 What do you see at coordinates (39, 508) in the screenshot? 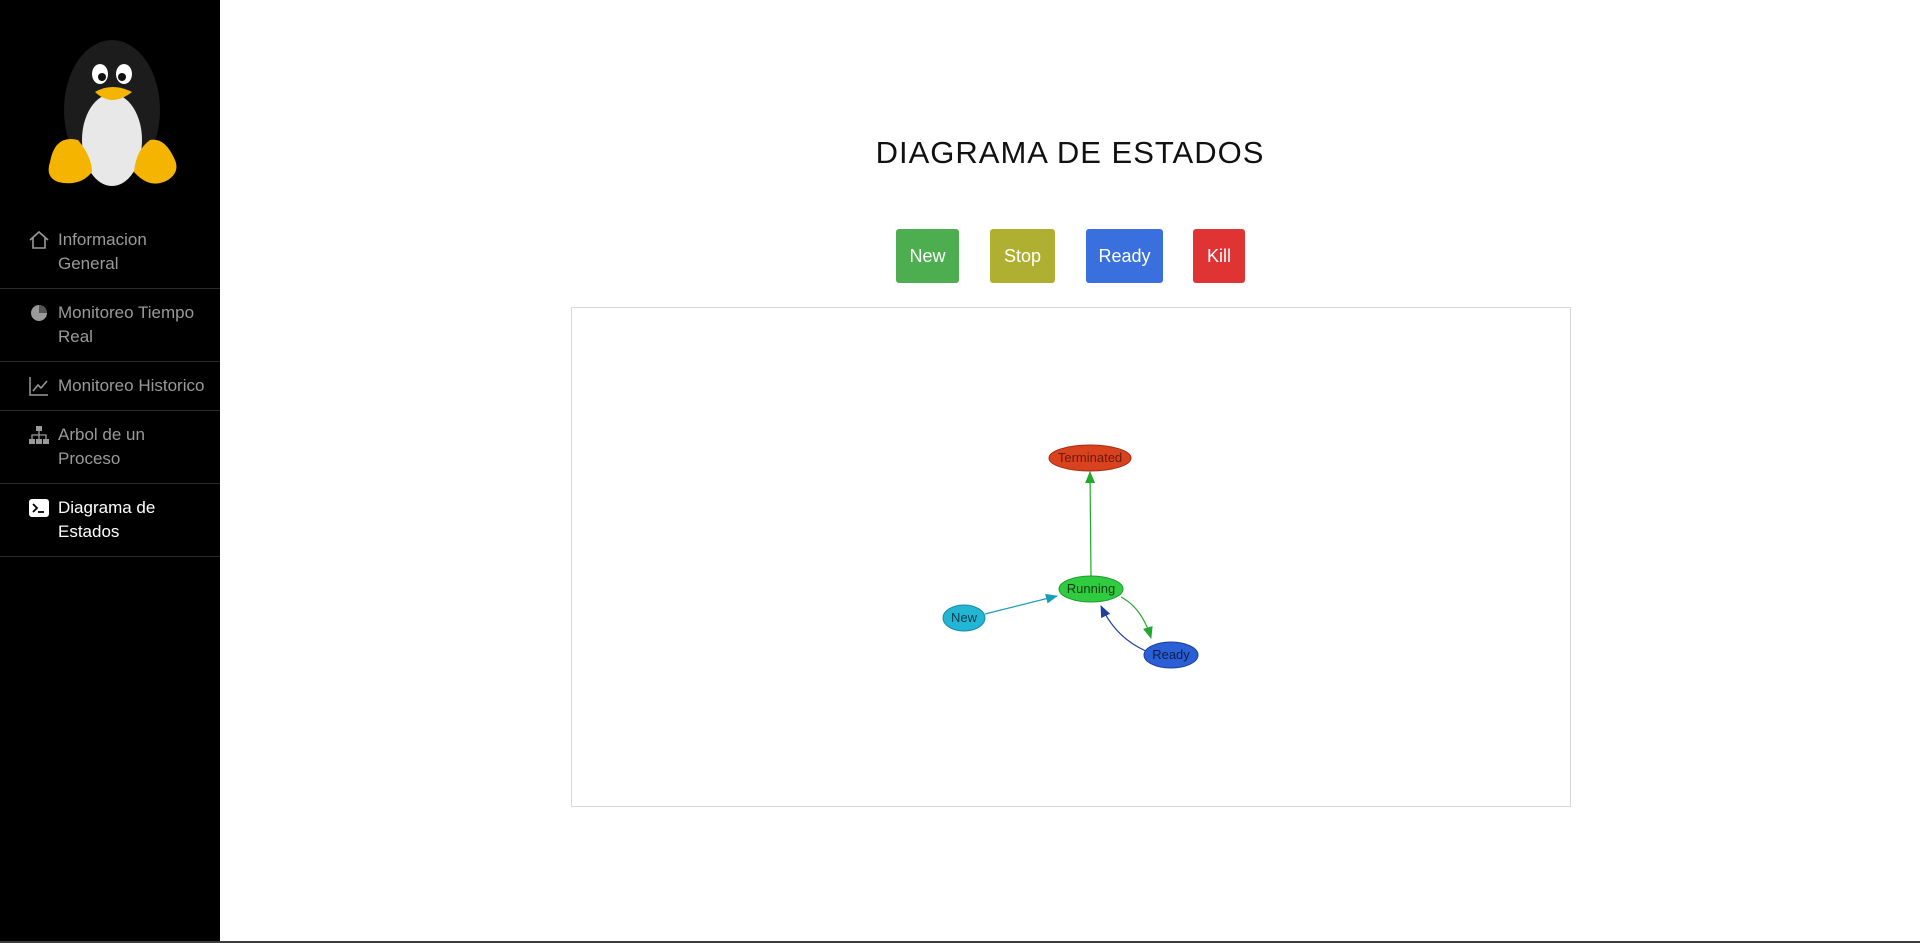
I see `terminal-icon` at bounding box center [39, 508].